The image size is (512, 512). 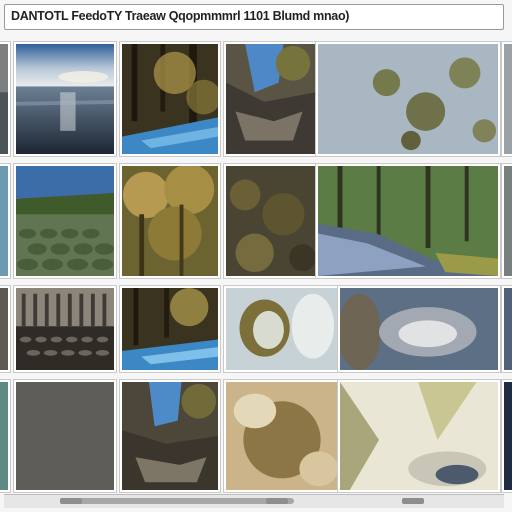 I want to click on thumbnail-teal-edge, so click(x=5, y=436).